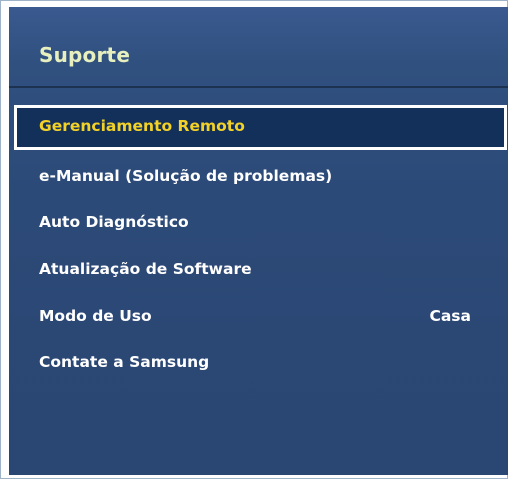  Describe the element at coordinates (260, 127) in the screenshot. I see `menu-item-gerenciamento-remoto: Gerenciamento Remoto` at that location.